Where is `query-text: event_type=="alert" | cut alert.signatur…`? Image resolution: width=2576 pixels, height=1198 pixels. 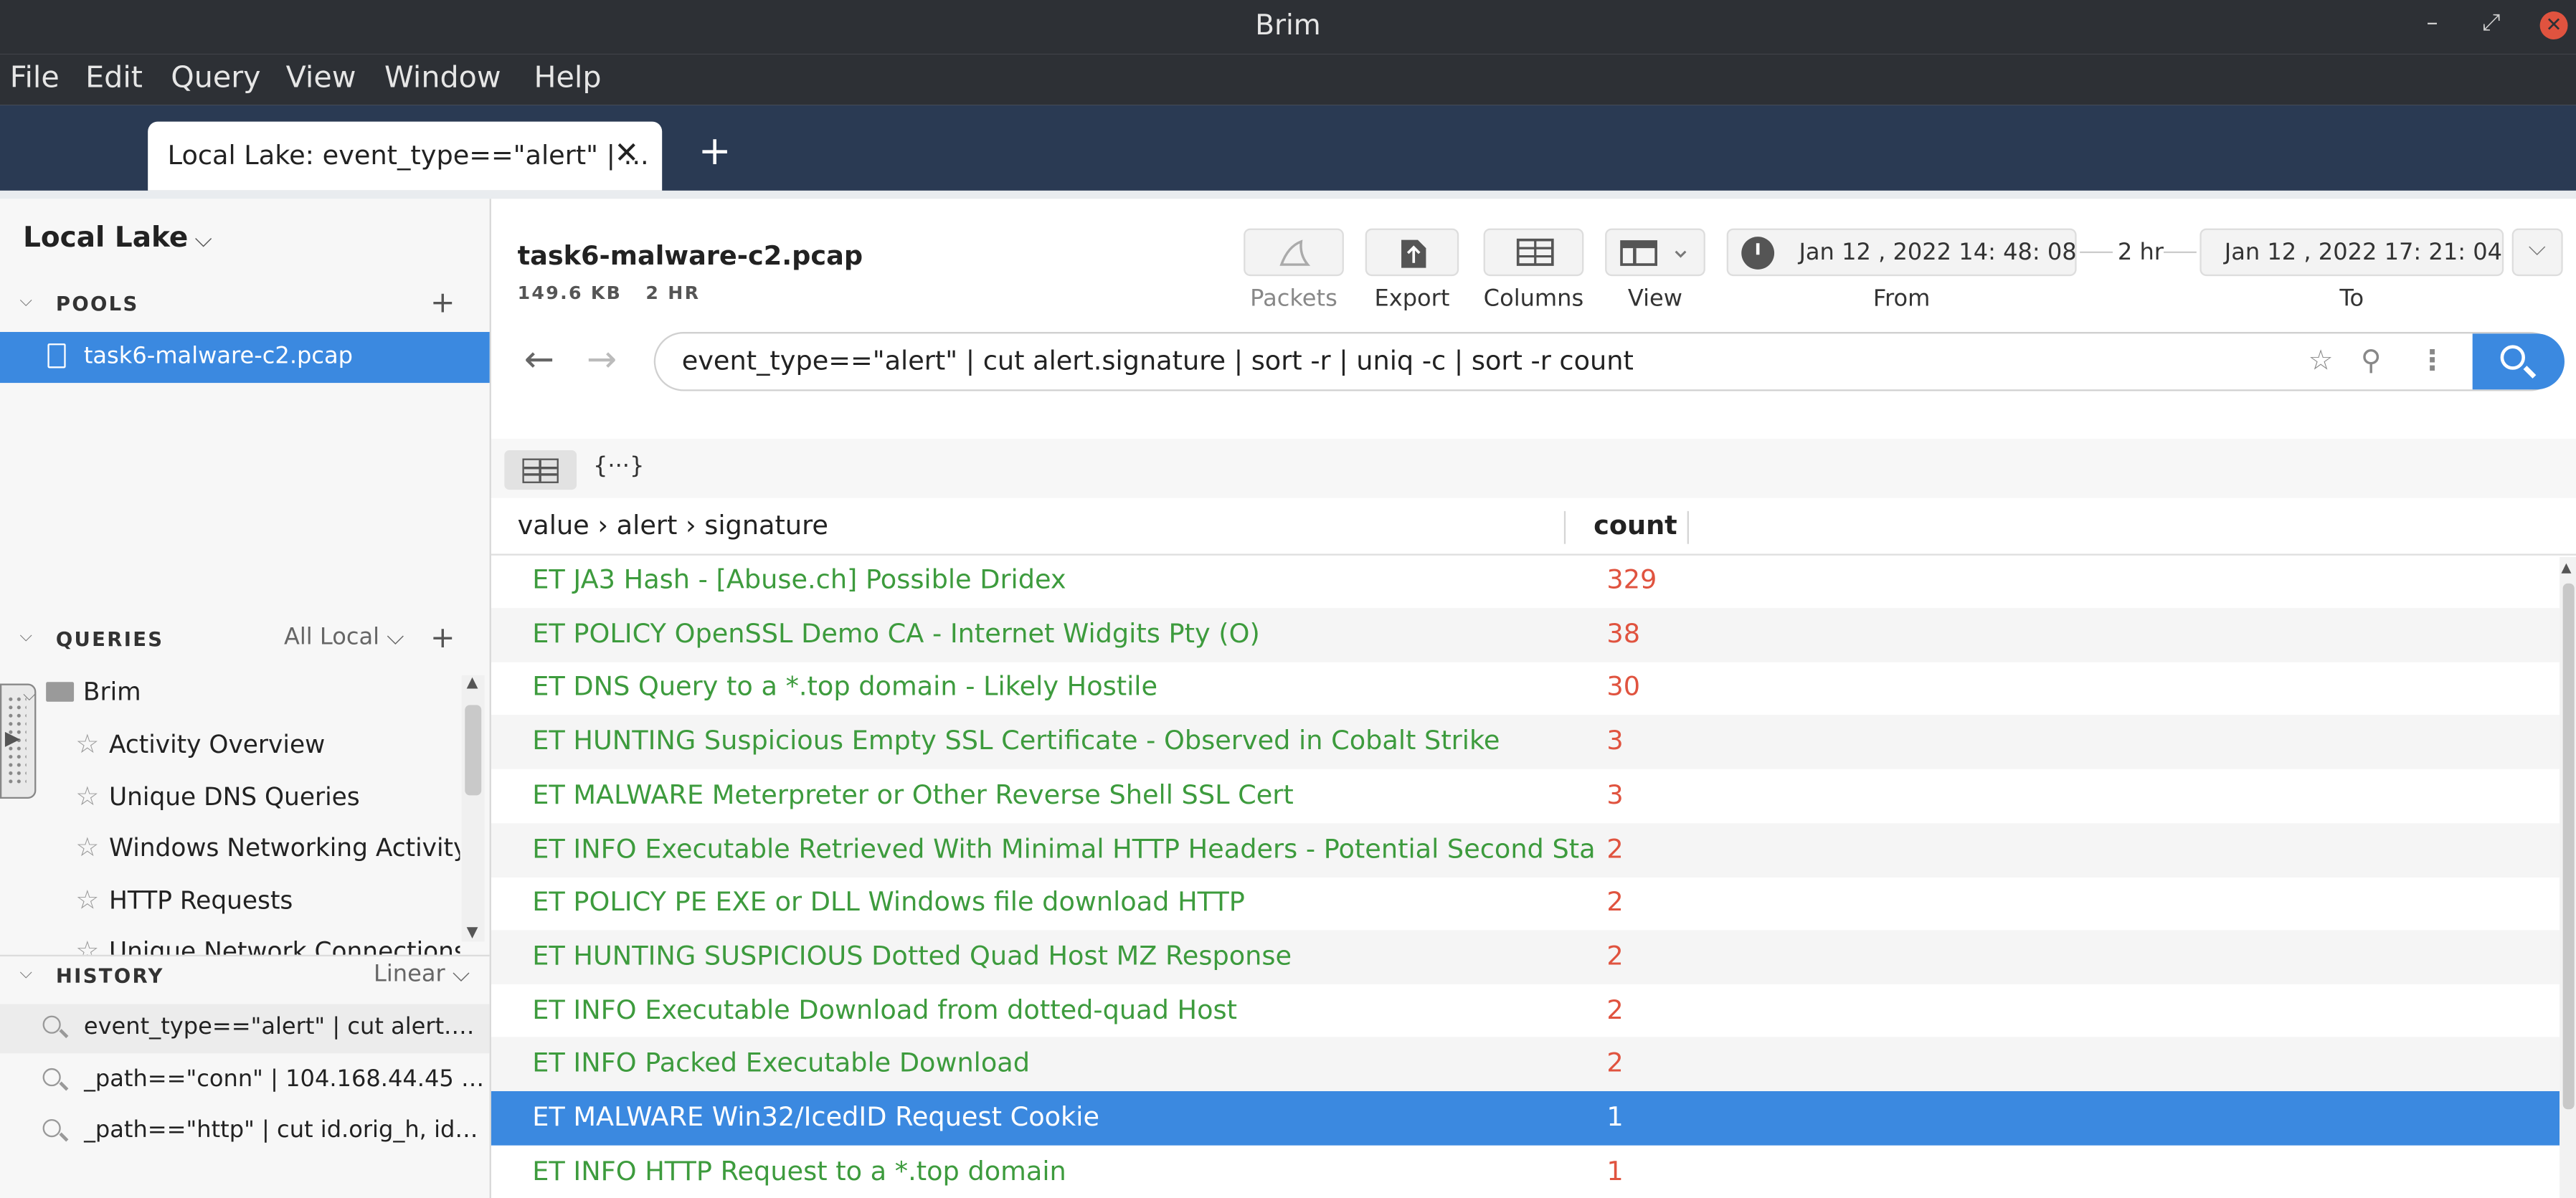 query-text: event_type=="alert" | cut alert.signatur… is located at coordinates (1158, 360).